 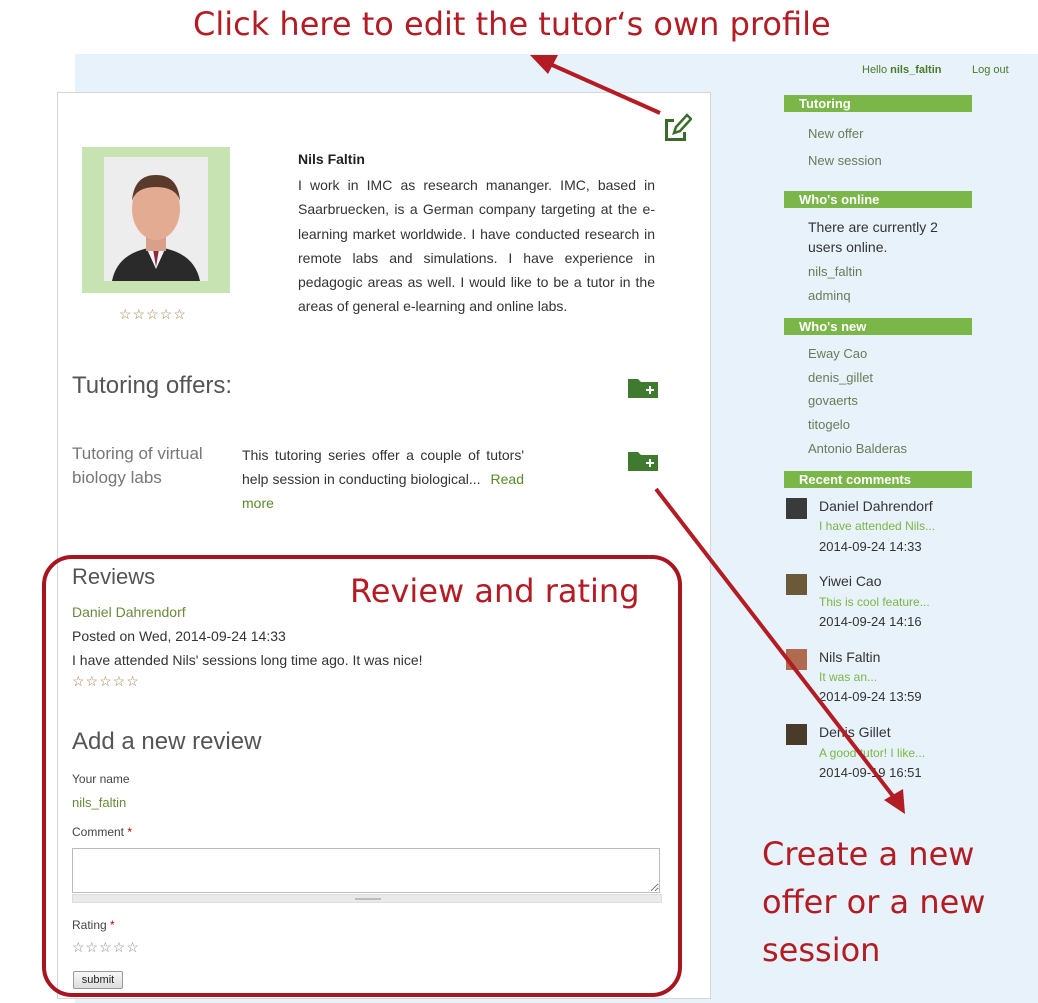 What do you see at coordinates (600, 86) in the screenshot?
I see `arrow-to-edit-icon` at bounding box center [600, 86].